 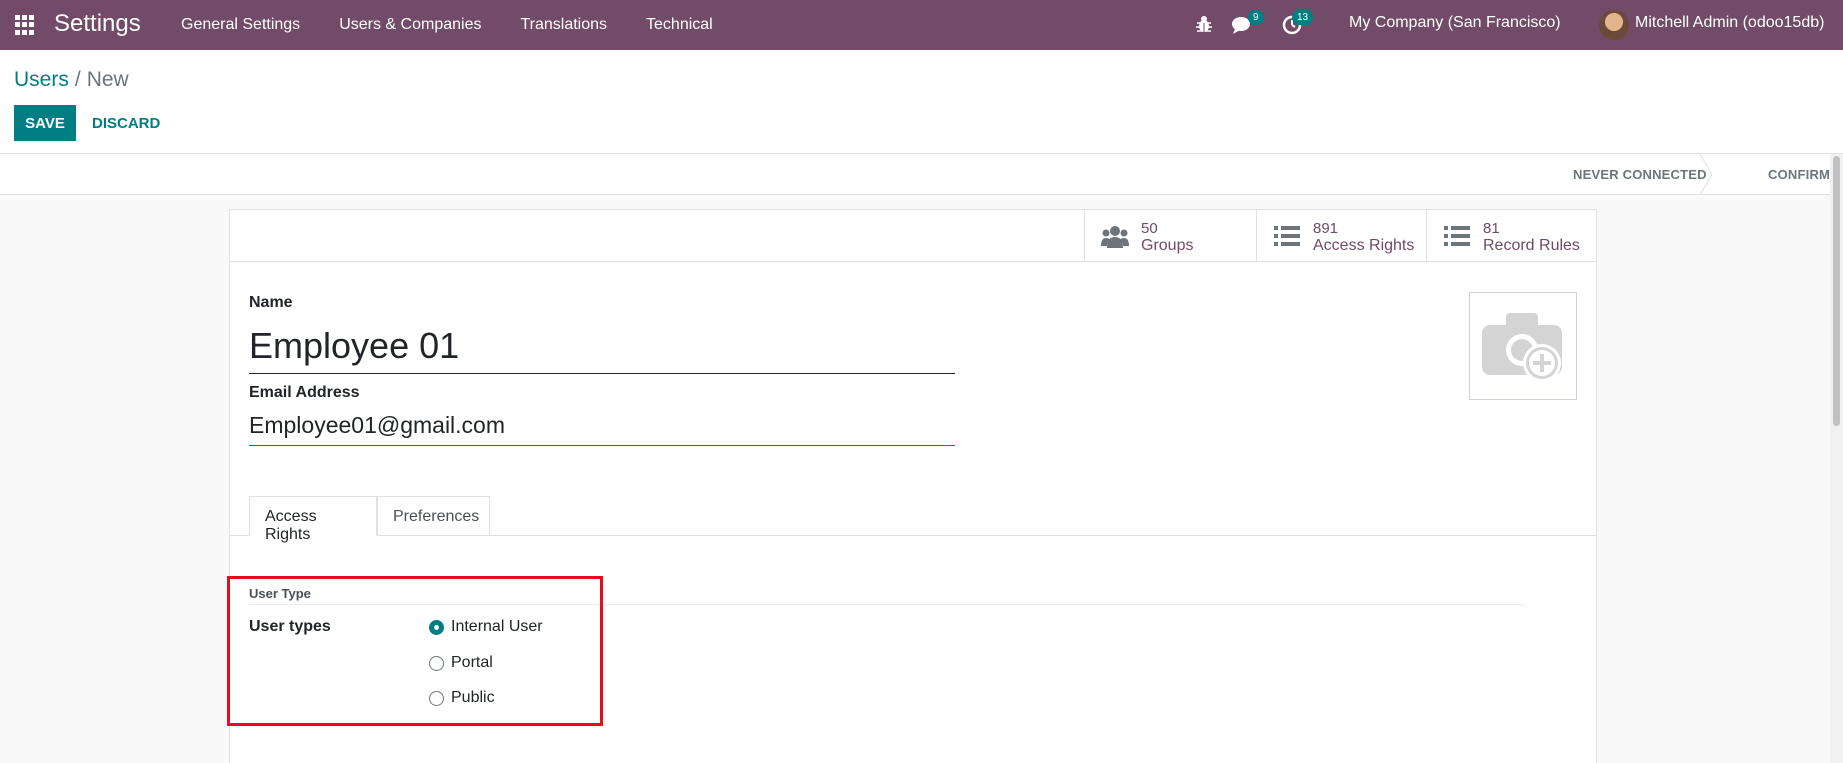 I want to click on control-panel: Users / New SAVE DISCARD, so click(x=921, y=102).